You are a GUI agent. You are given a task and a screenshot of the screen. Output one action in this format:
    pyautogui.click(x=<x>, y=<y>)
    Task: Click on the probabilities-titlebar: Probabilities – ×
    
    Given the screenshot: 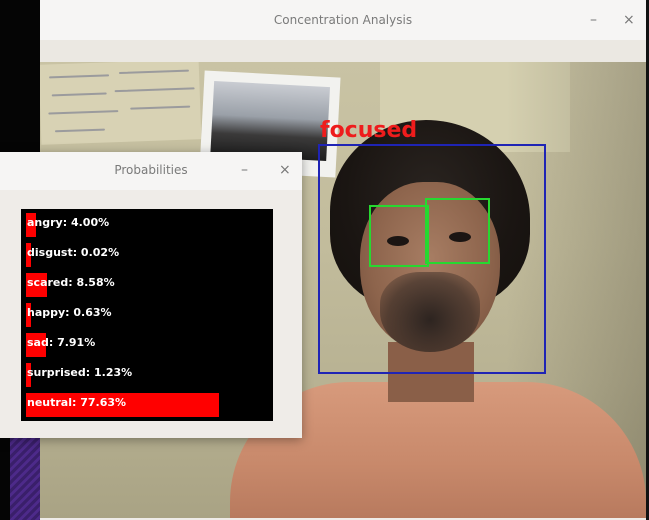 What is the action you would take?
    pyautogui.click(x=151, y=171)
    